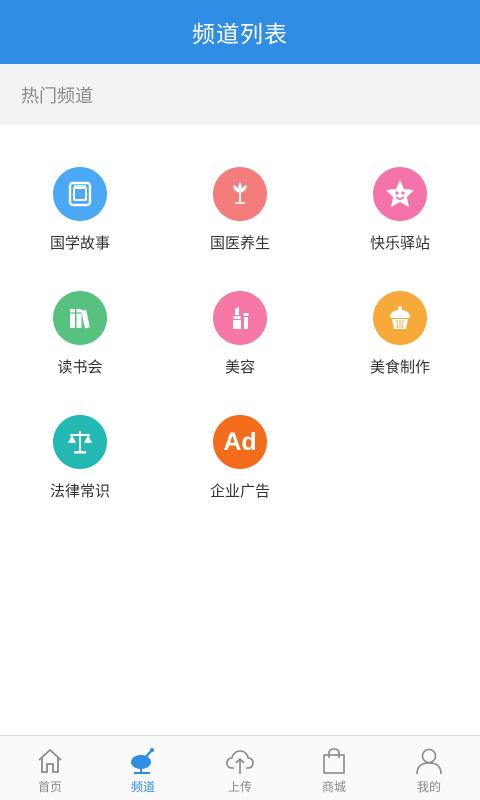 Image resolution: width=480 pixels, height=800 pixels. Describe the element at coordinates (49, 787) in the screenshot. I see `tab-label: 首页` at that location.